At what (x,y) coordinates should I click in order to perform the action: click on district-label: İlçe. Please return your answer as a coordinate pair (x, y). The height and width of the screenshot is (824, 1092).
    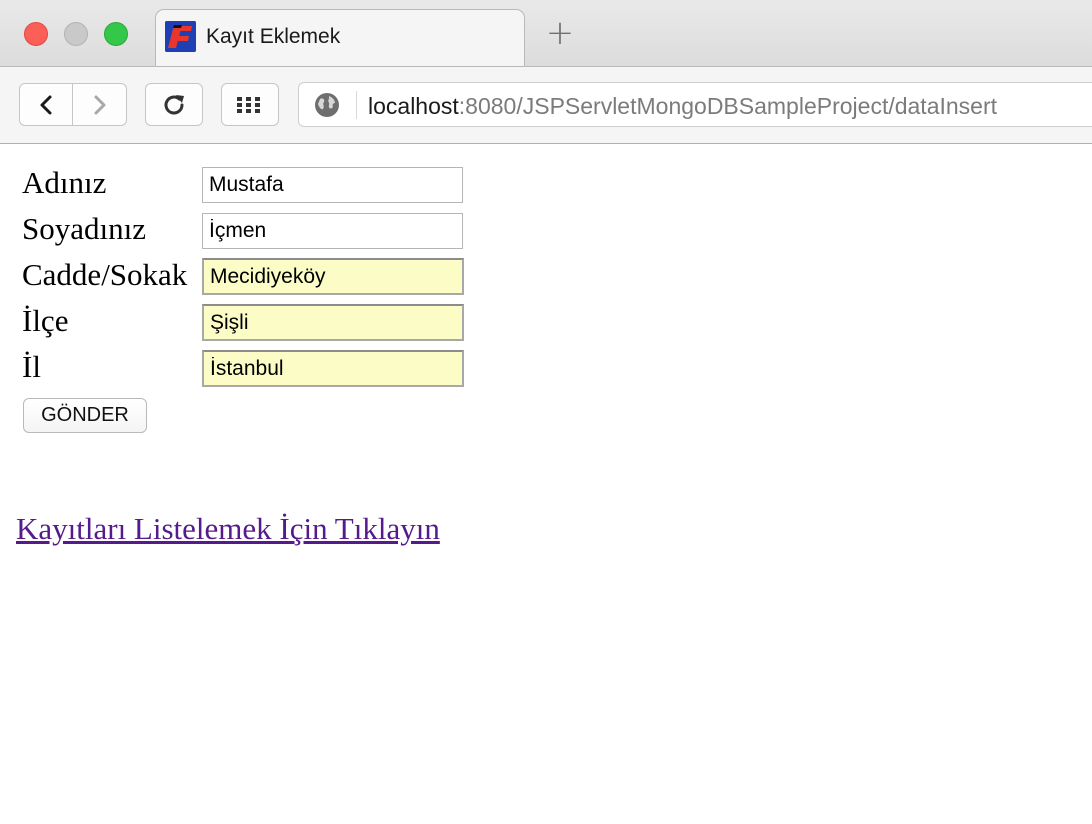
    Looking at the image, I should click on (45, 320).